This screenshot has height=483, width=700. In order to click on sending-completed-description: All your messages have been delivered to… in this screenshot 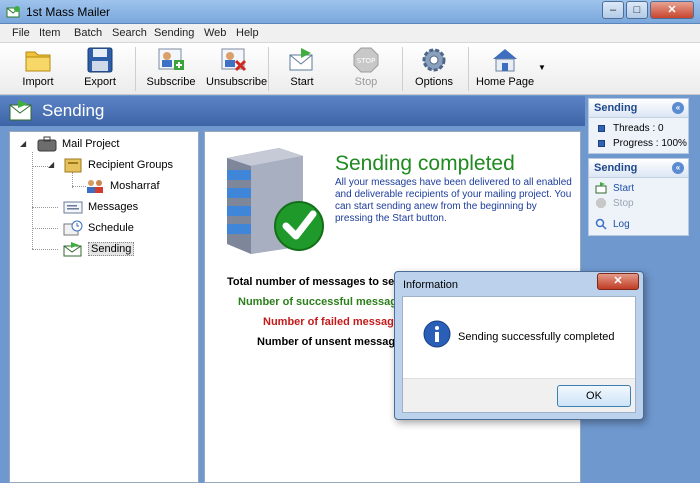, I will do `click(453, 200)`.